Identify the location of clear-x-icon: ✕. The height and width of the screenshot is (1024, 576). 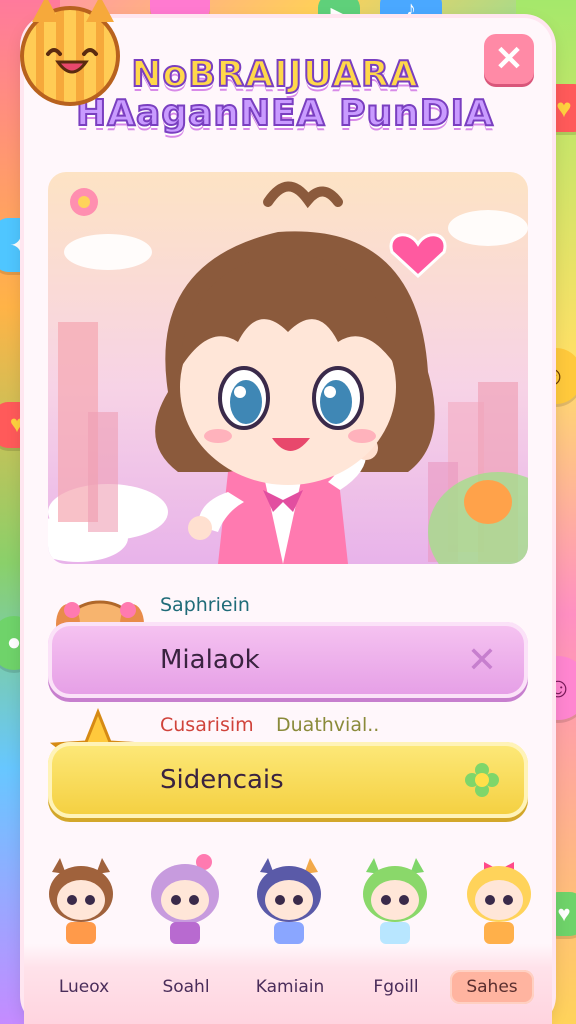
(482, 660).